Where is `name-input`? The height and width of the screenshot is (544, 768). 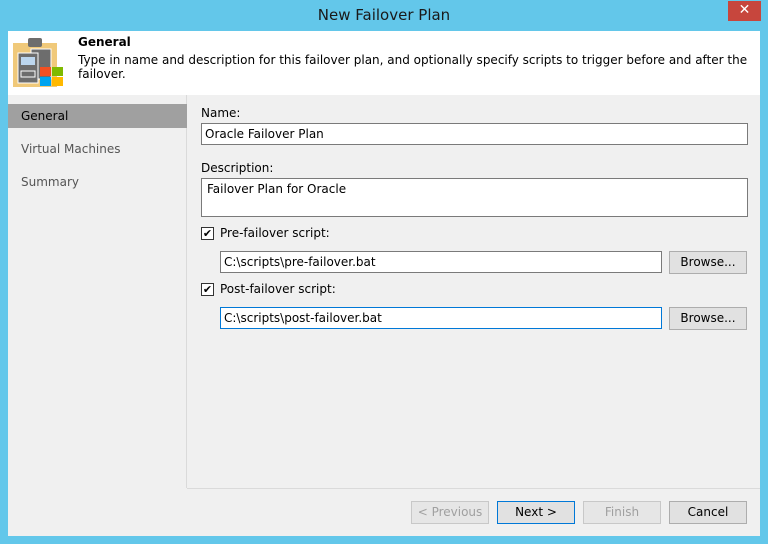
name-input is located at coordinates (474, 134).